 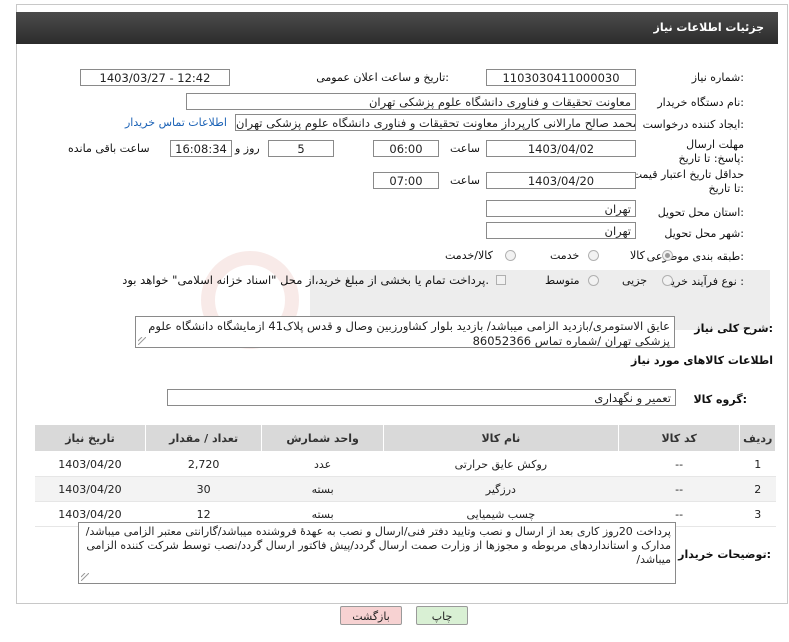 What do you see at coordinates (757, 438) in the screenshot?
I see `col-row: ردیف` at bounding box center [757, 438].